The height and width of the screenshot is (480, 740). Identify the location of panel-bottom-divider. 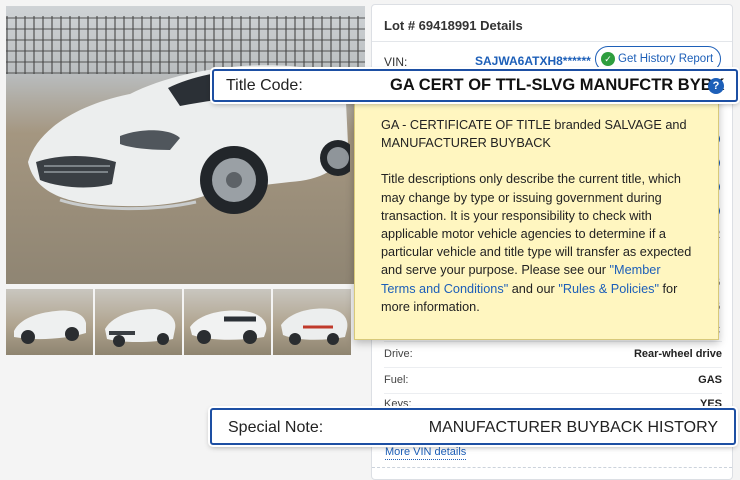
(552, 467).